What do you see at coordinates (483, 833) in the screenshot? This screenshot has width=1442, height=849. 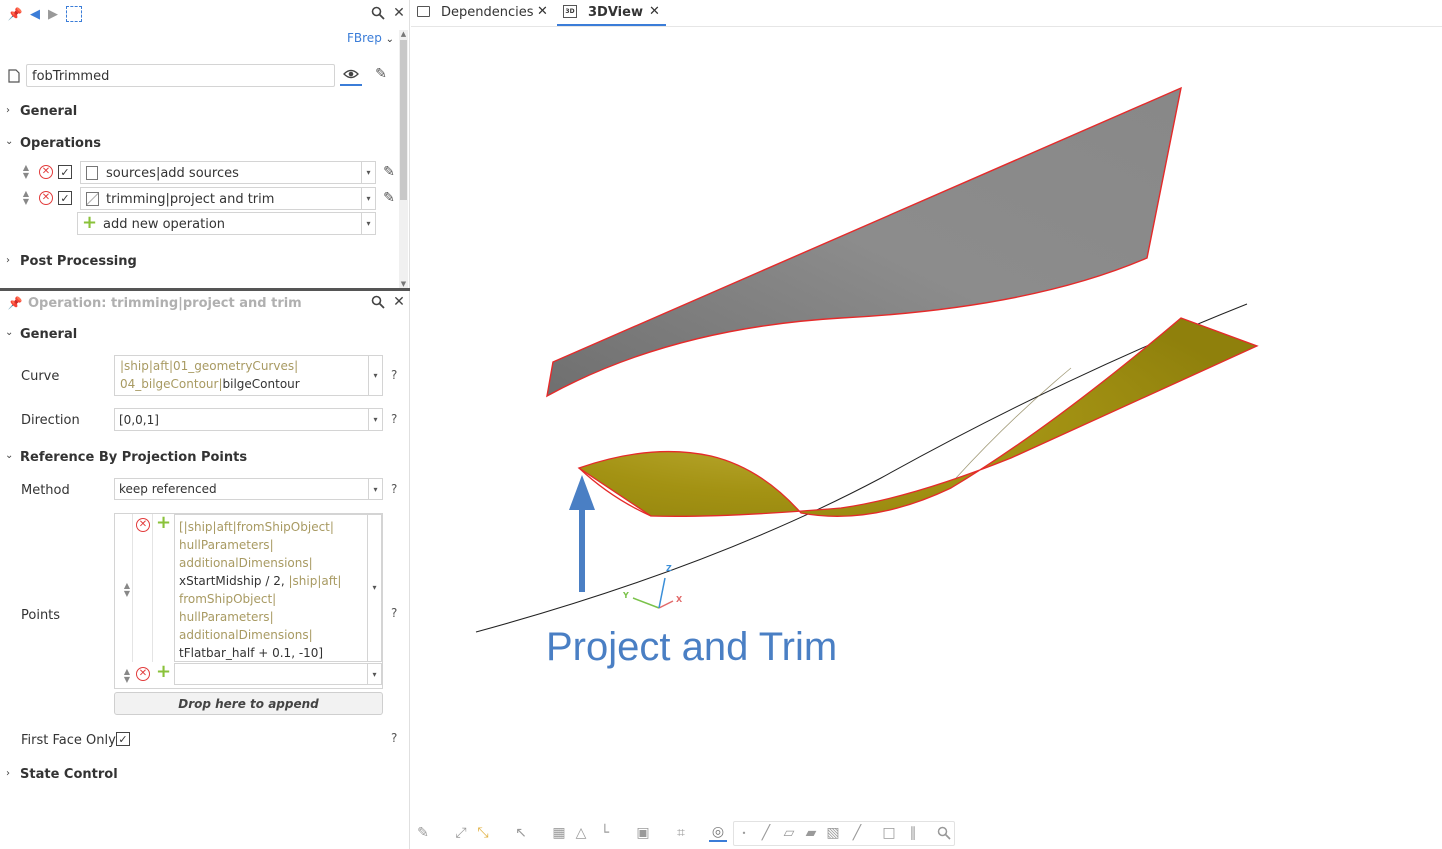 I see `fit-selection-icon: ⤡` at bounding box center [483, 833].